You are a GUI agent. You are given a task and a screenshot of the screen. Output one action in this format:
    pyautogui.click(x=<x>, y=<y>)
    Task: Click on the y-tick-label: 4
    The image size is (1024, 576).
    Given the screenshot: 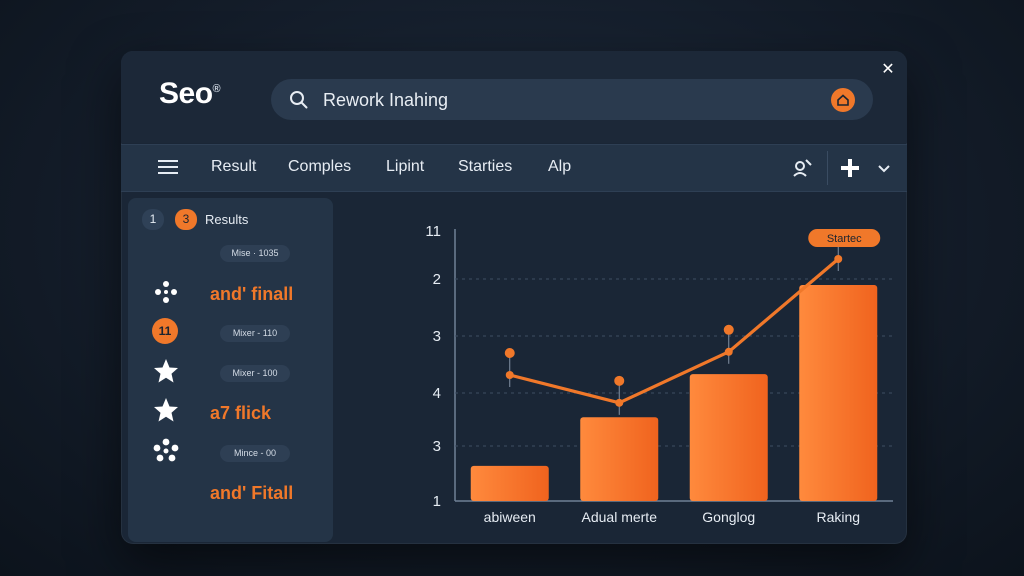 What is the action you would take?
    pyautogui.click(x=437, y=393)
    